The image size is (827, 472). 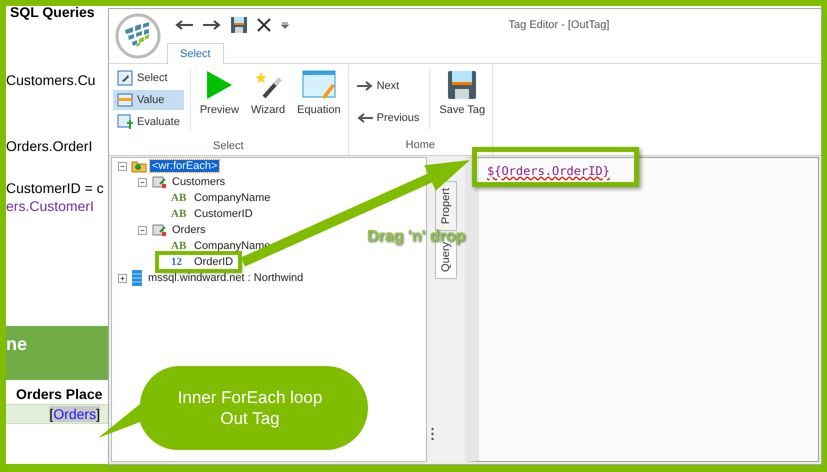 What do you see at coordinates (268, 85) in the screenshot?
I see `magic-wand-icon` at bounding box center [268, 85].